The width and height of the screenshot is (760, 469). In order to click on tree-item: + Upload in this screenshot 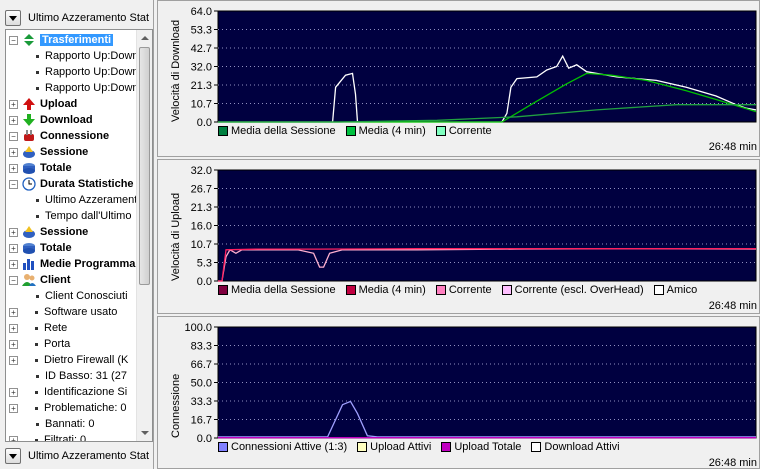, I will do `click(71, 104)`.